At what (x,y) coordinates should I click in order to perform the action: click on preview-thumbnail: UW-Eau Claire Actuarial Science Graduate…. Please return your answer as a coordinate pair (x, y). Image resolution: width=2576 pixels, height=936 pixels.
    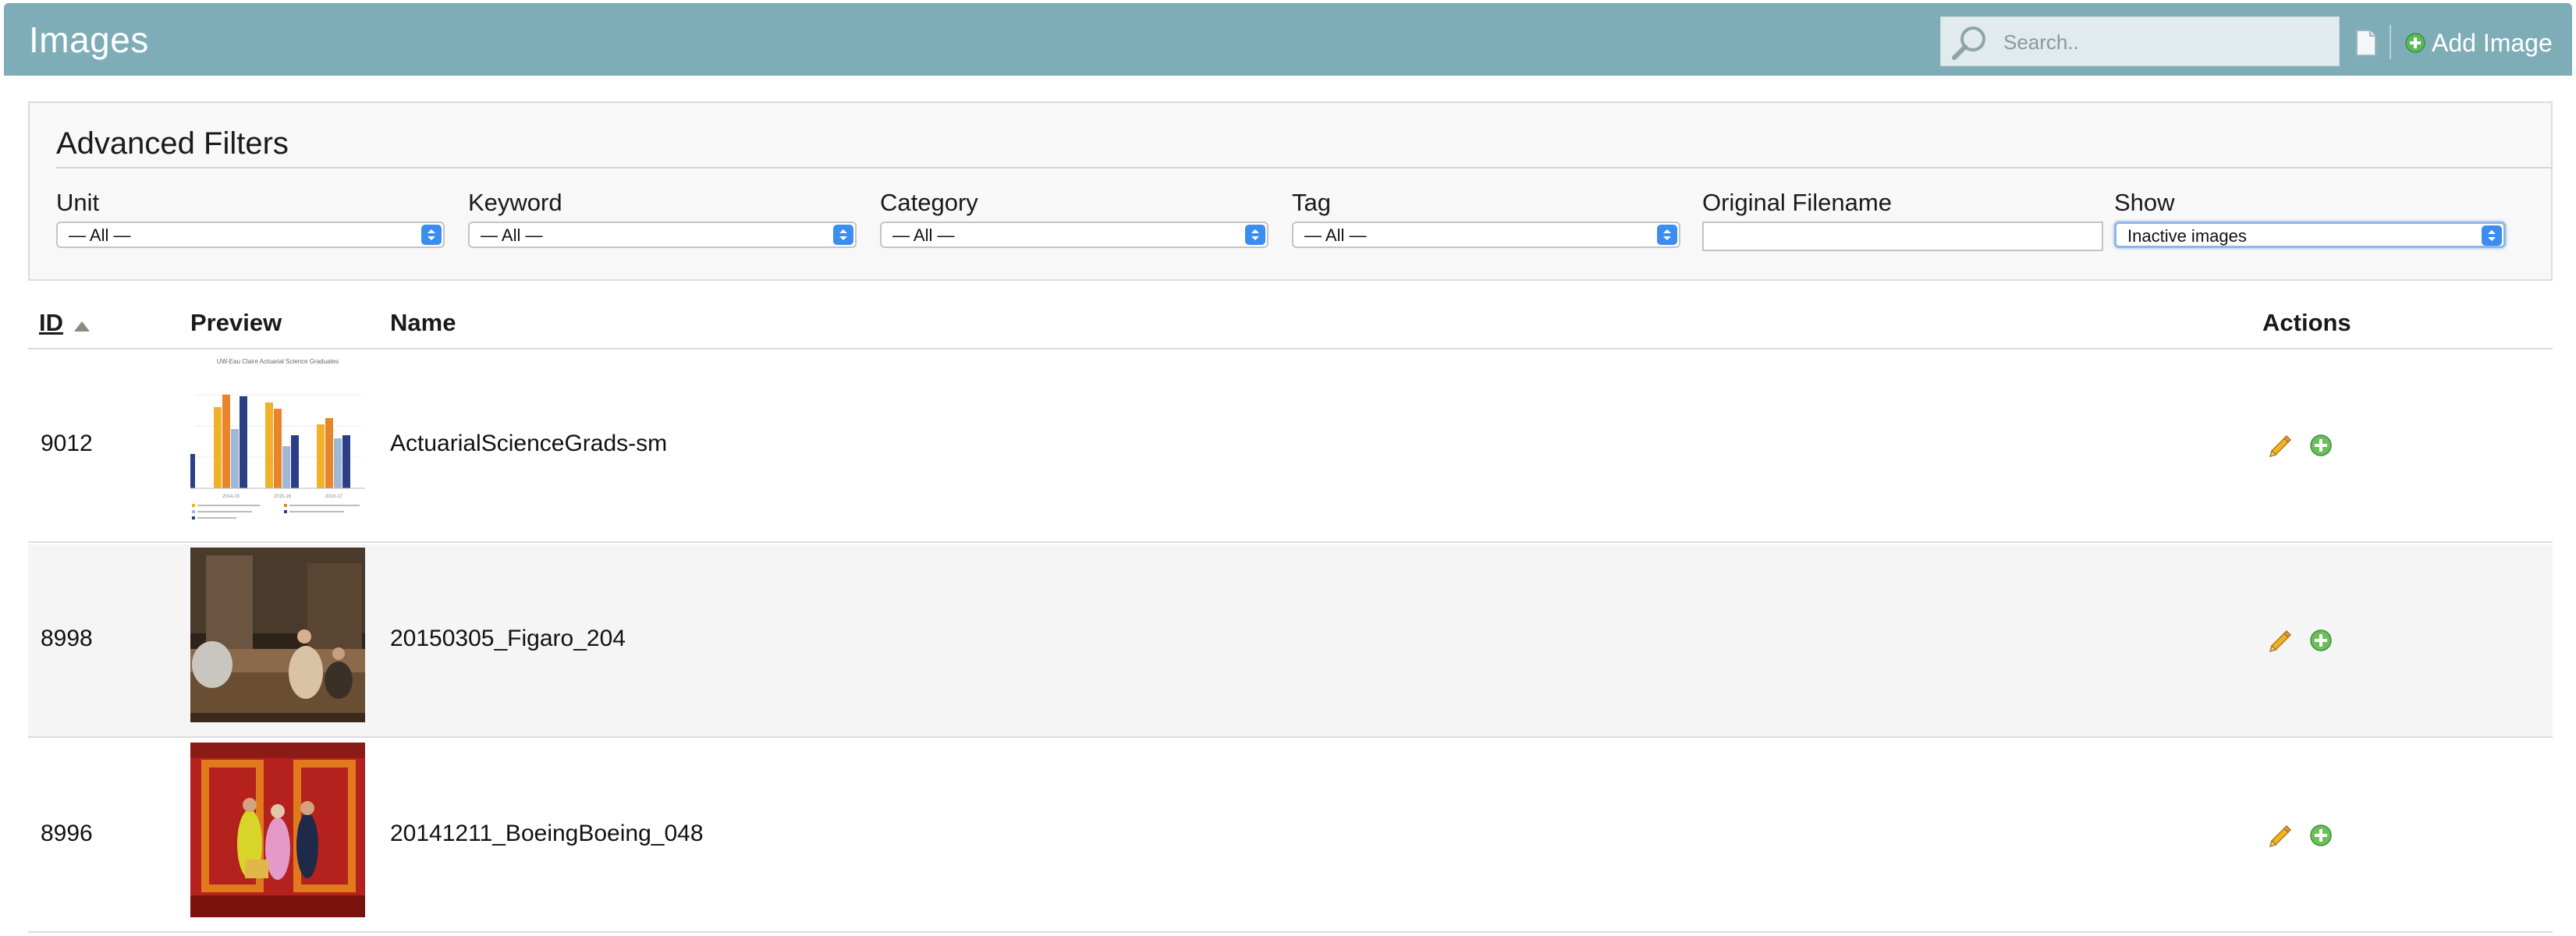
    Looking at the image, I should click on (277, 445).